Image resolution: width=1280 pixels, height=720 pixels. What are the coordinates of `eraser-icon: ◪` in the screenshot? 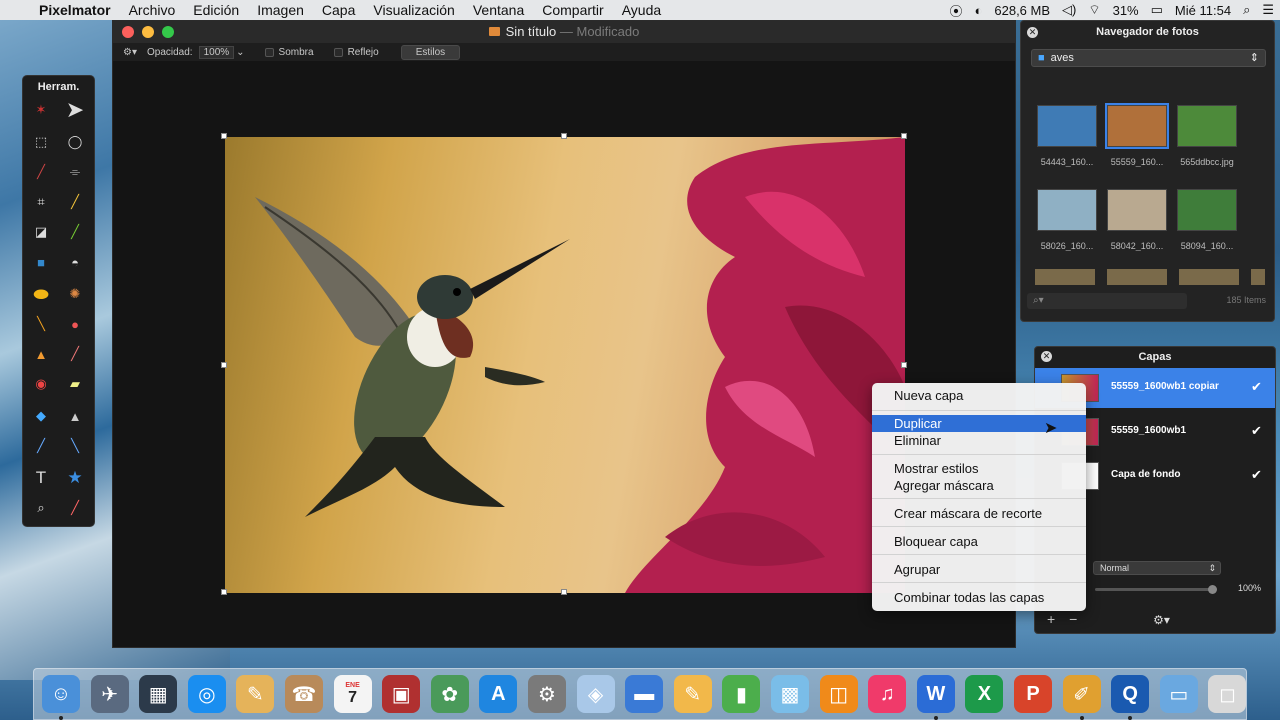 It's located at (41, 232).